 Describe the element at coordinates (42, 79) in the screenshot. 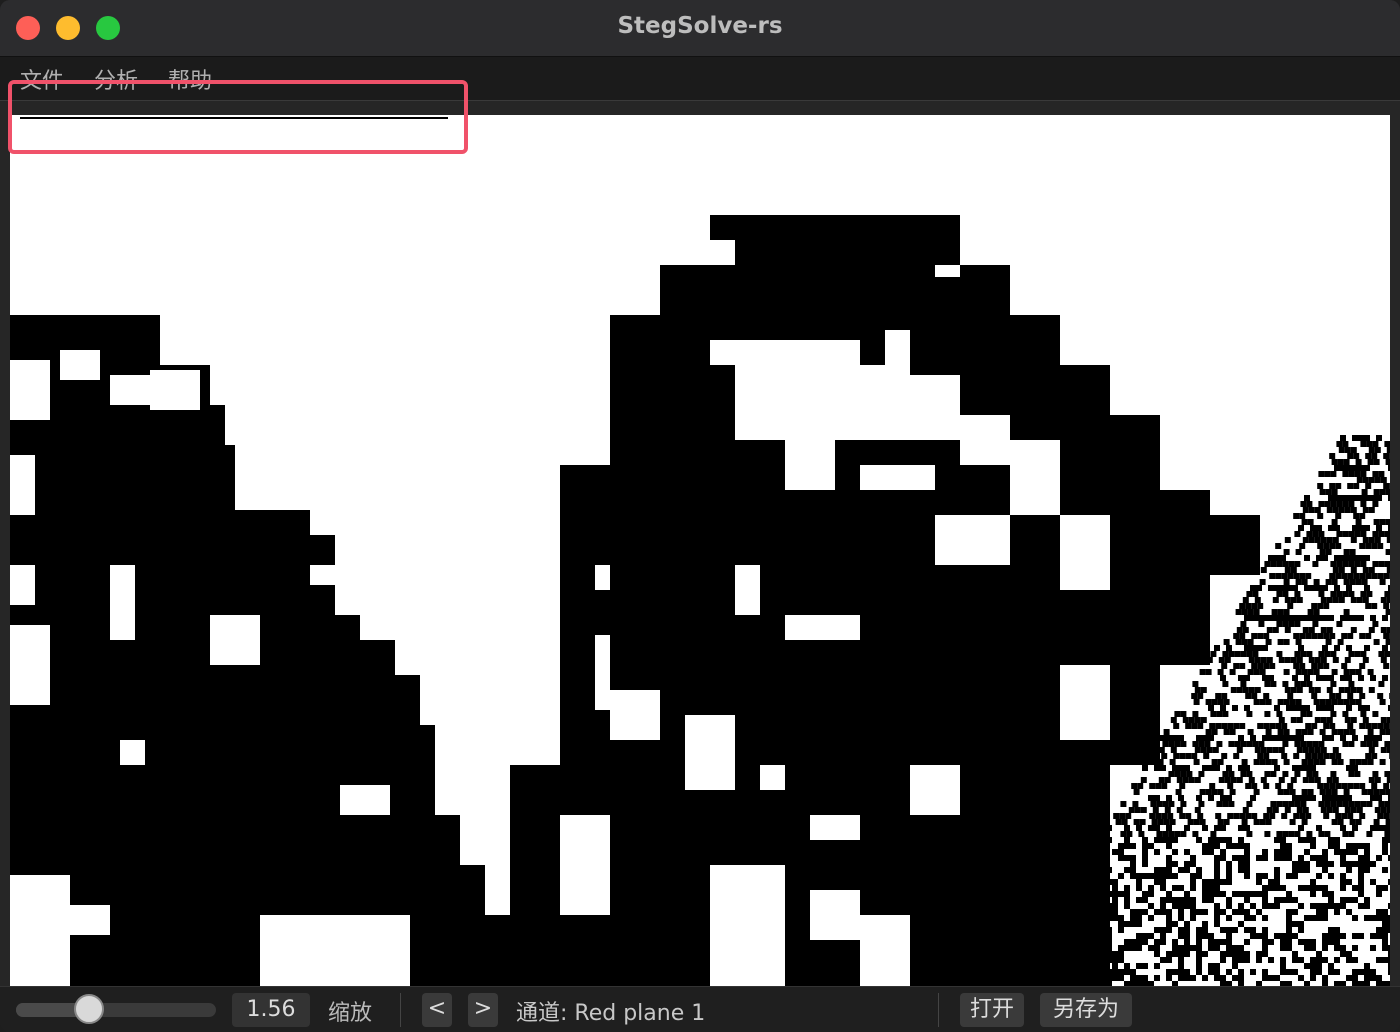

I see `menu-file: 文件` at that location.